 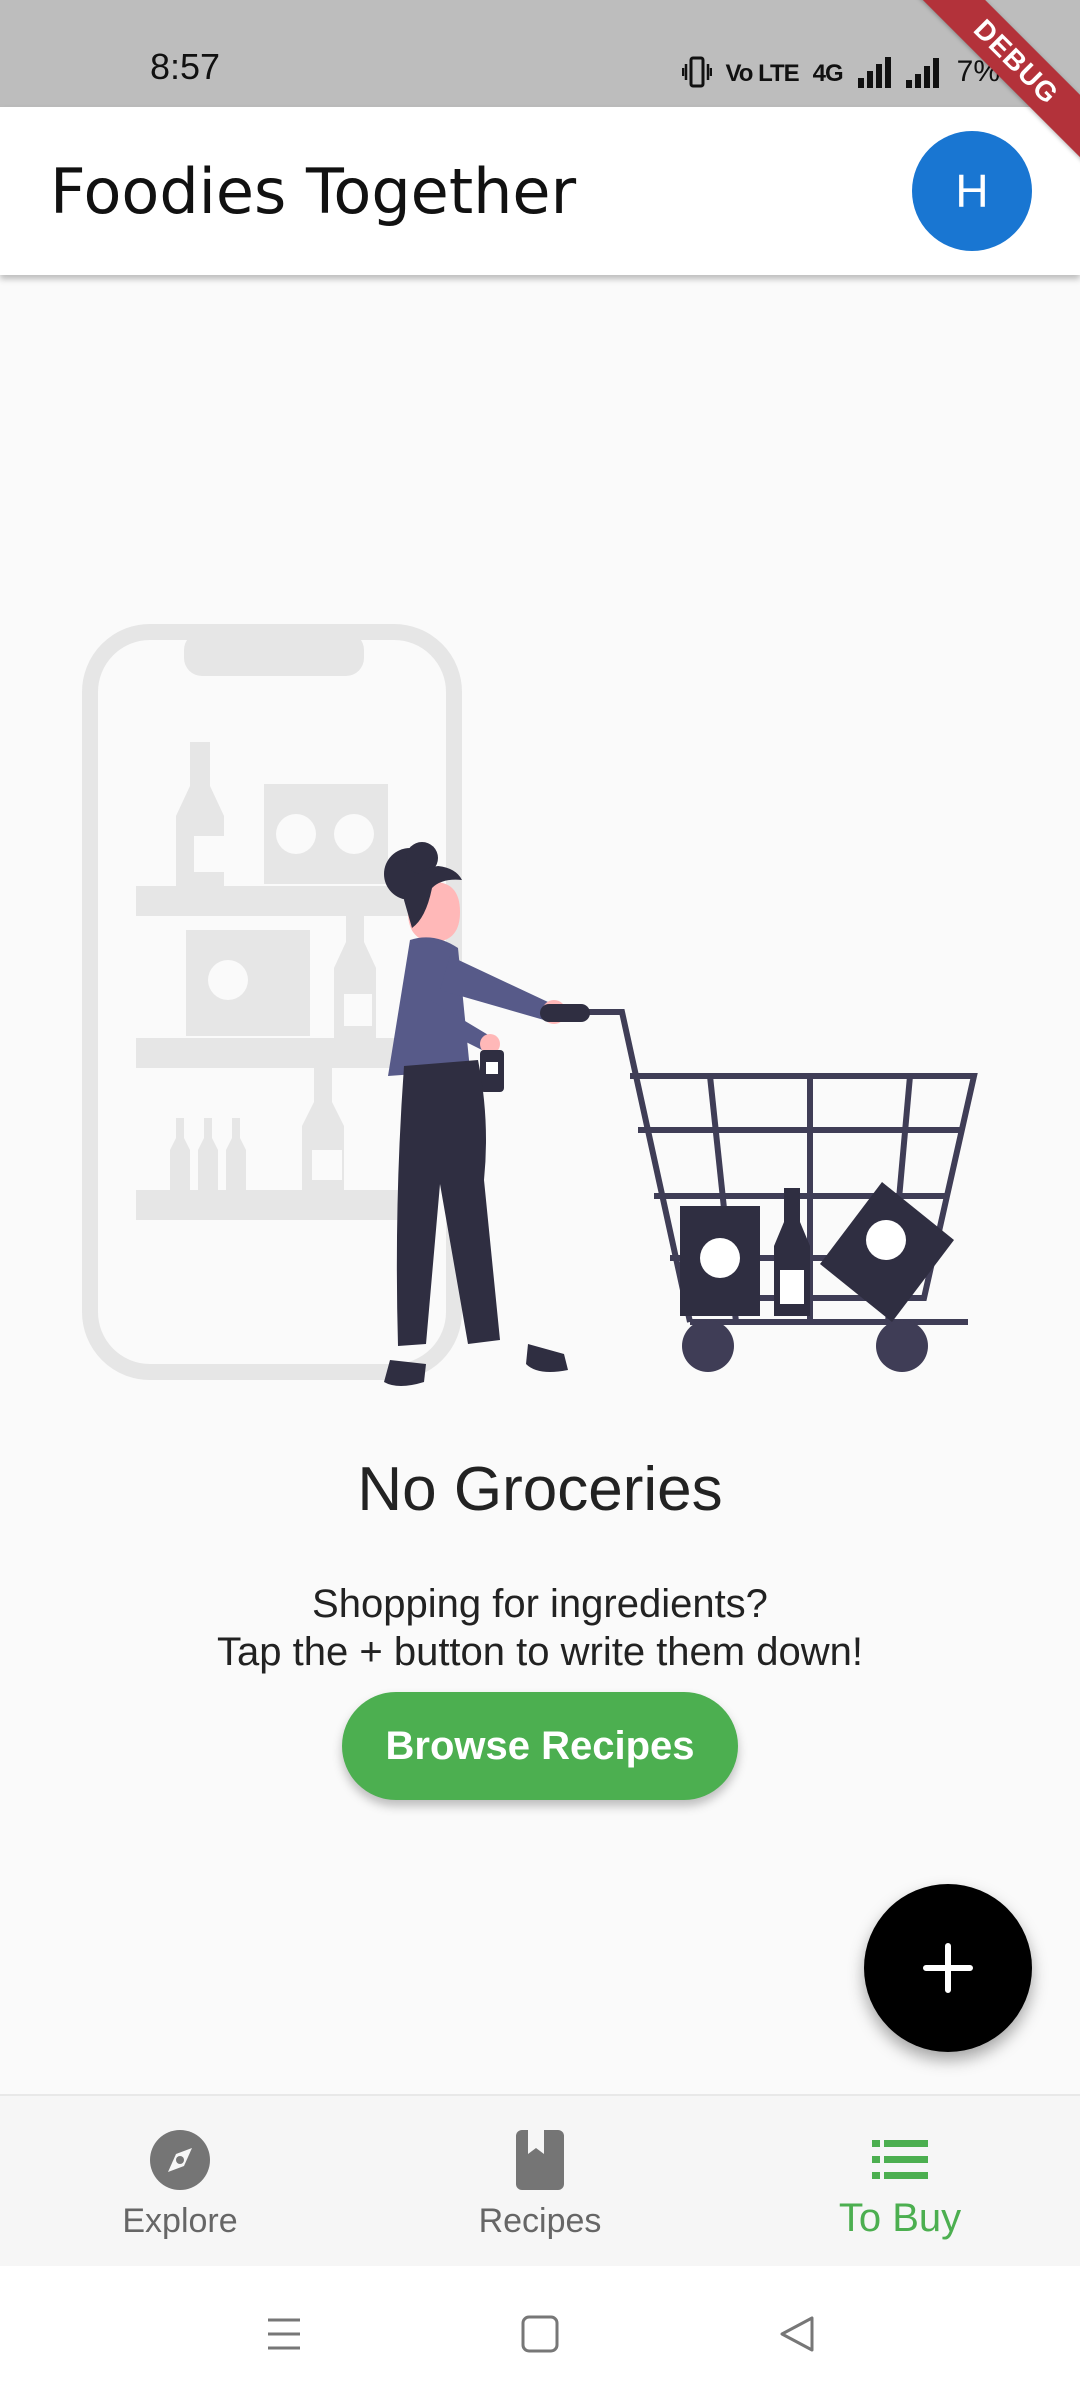 I want to click on add-item-button, so click(x=948, y=1968).